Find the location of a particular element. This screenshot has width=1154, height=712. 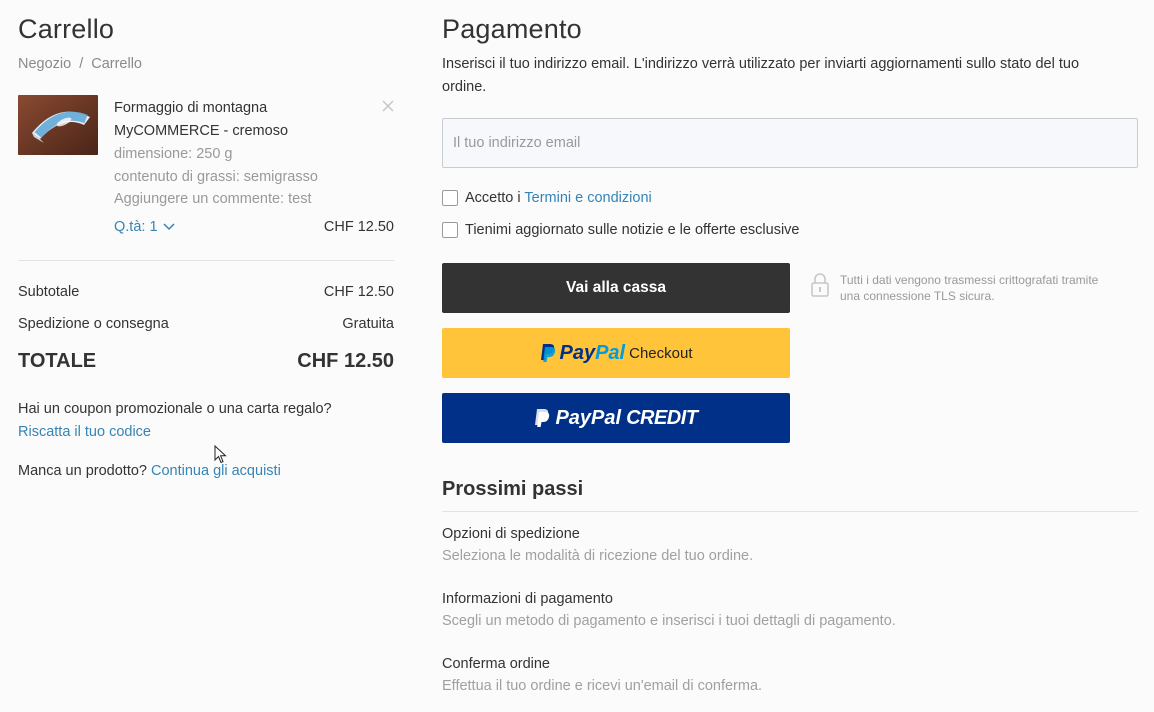

email-field is located at coordinates (790, 143).